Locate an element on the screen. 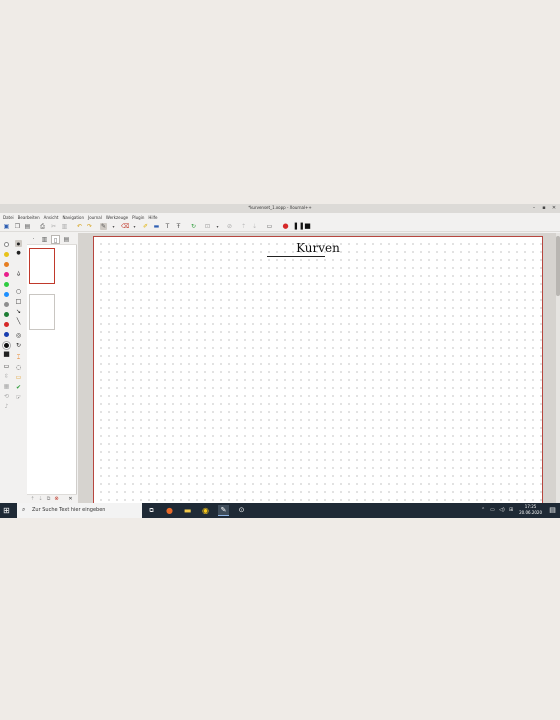 Image resolution: width=560 pixels, height=720 pixels. rotation-snap-icon: ⟲ is located at coordinates (6, 396).